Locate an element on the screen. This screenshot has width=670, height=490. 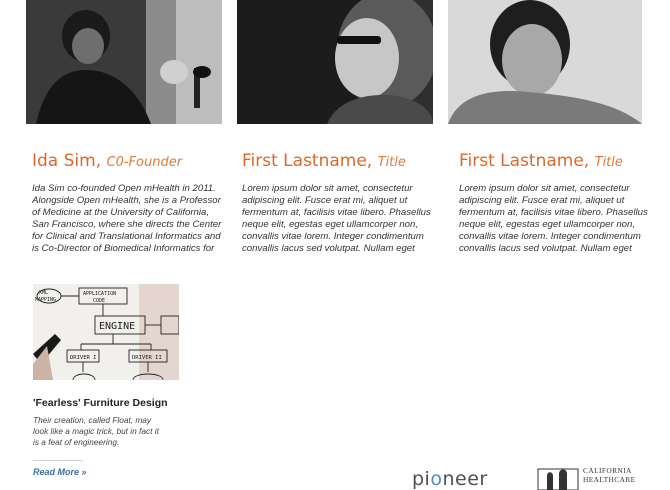
member-name: Ida Sim, is located at coordinates (67, 161).